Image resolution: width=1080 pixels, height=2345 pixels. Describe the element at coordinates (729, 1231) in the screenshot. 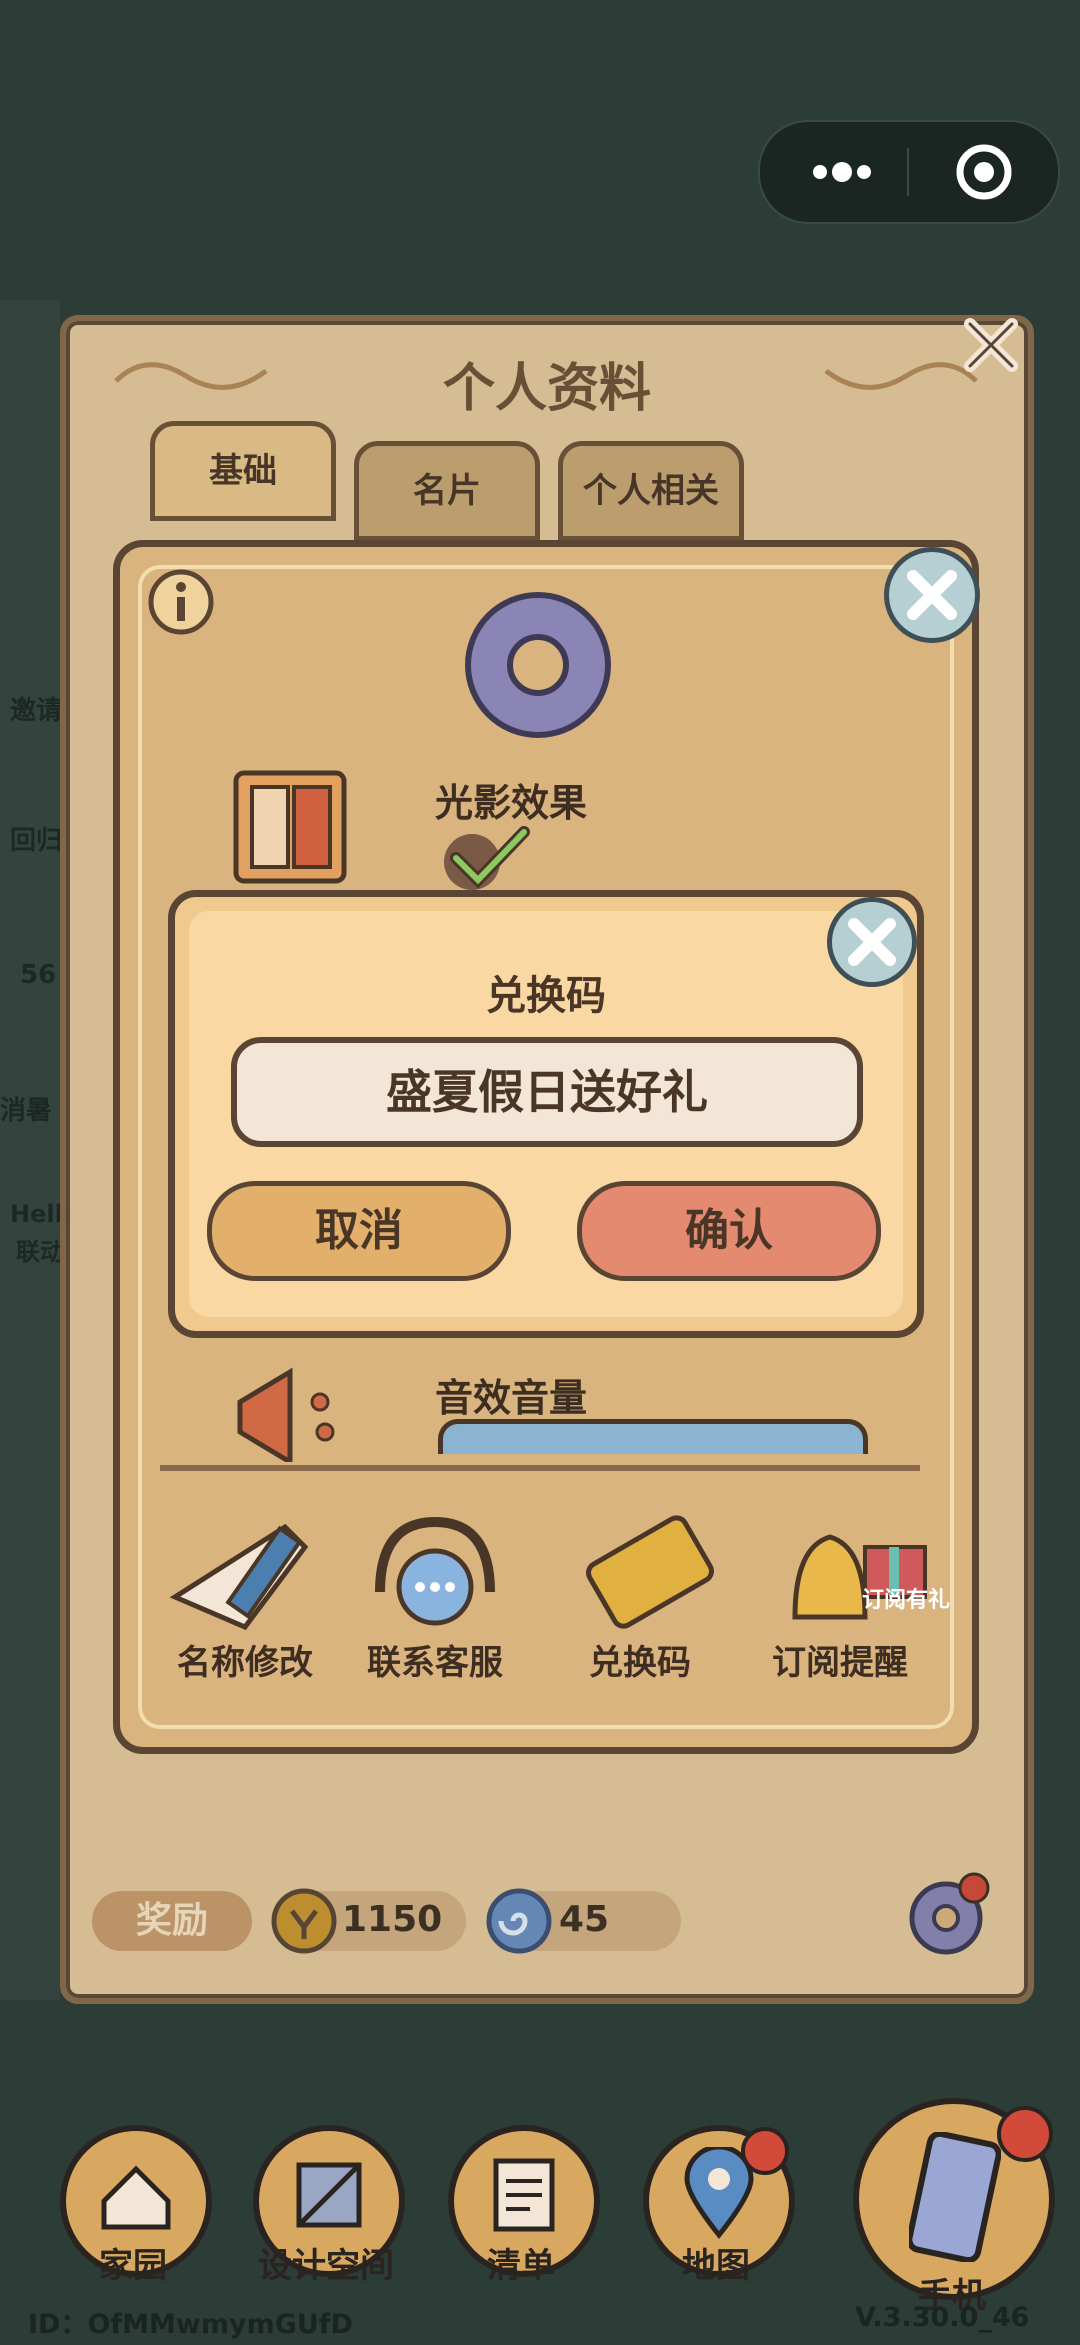

I see `confirm-button: 确认` at that location.